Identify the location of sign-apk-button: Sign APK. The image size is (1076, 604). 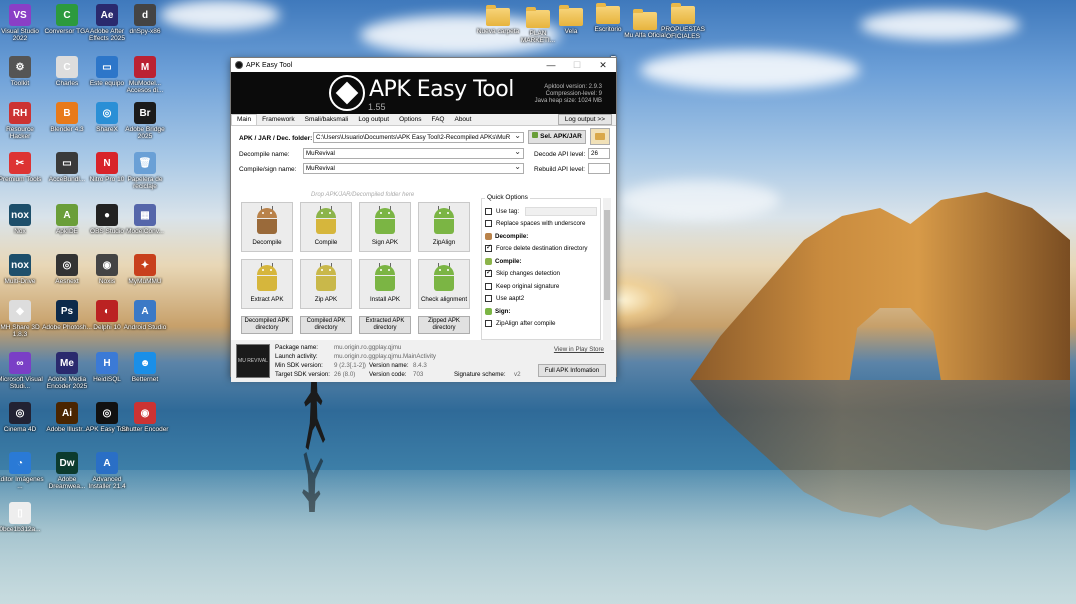
(385, 227).